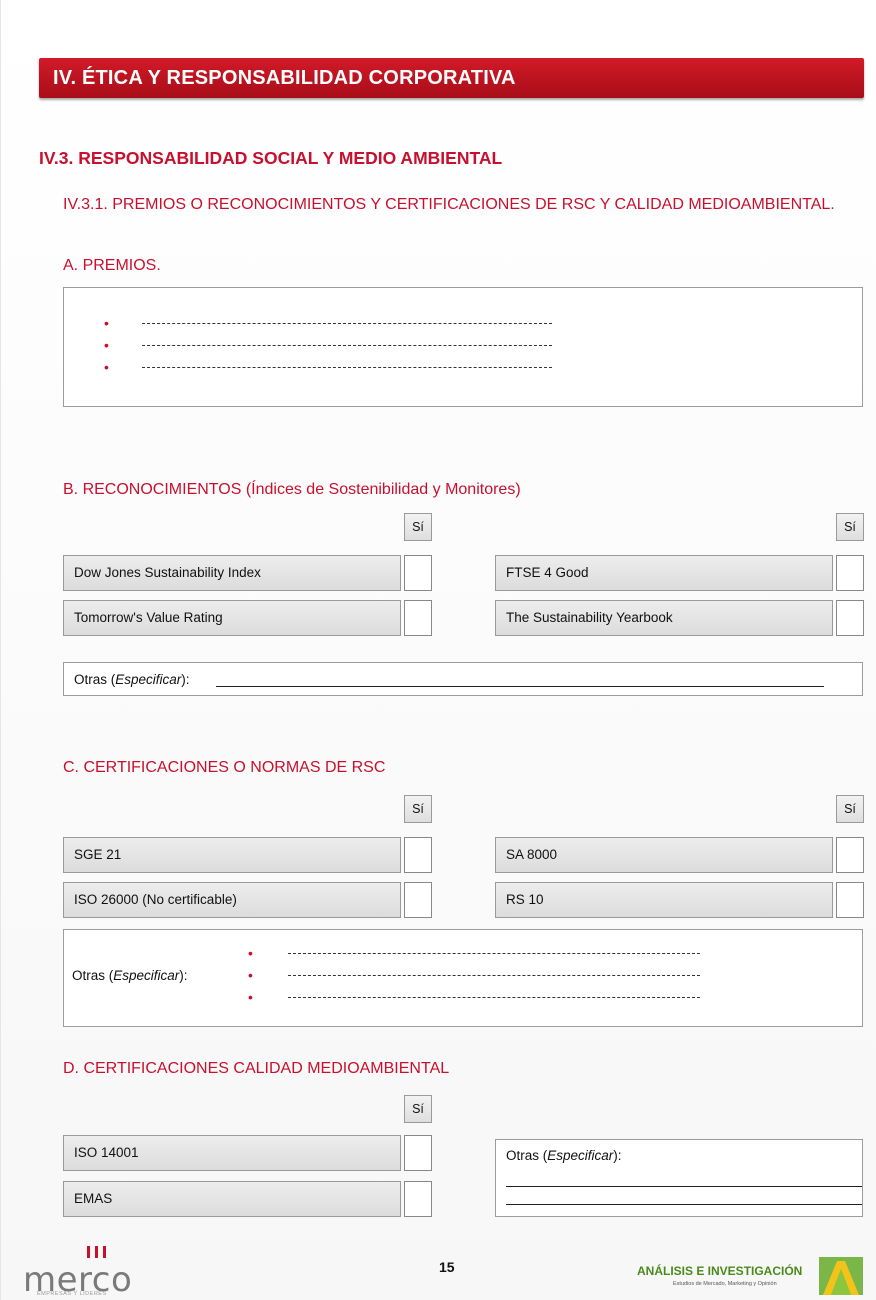 The height and width of the screenshot is (1300, 876). I want to click on ai-brand-name: ANÁLISIS E INVESTIGACIÓN, so click(720, 1271).